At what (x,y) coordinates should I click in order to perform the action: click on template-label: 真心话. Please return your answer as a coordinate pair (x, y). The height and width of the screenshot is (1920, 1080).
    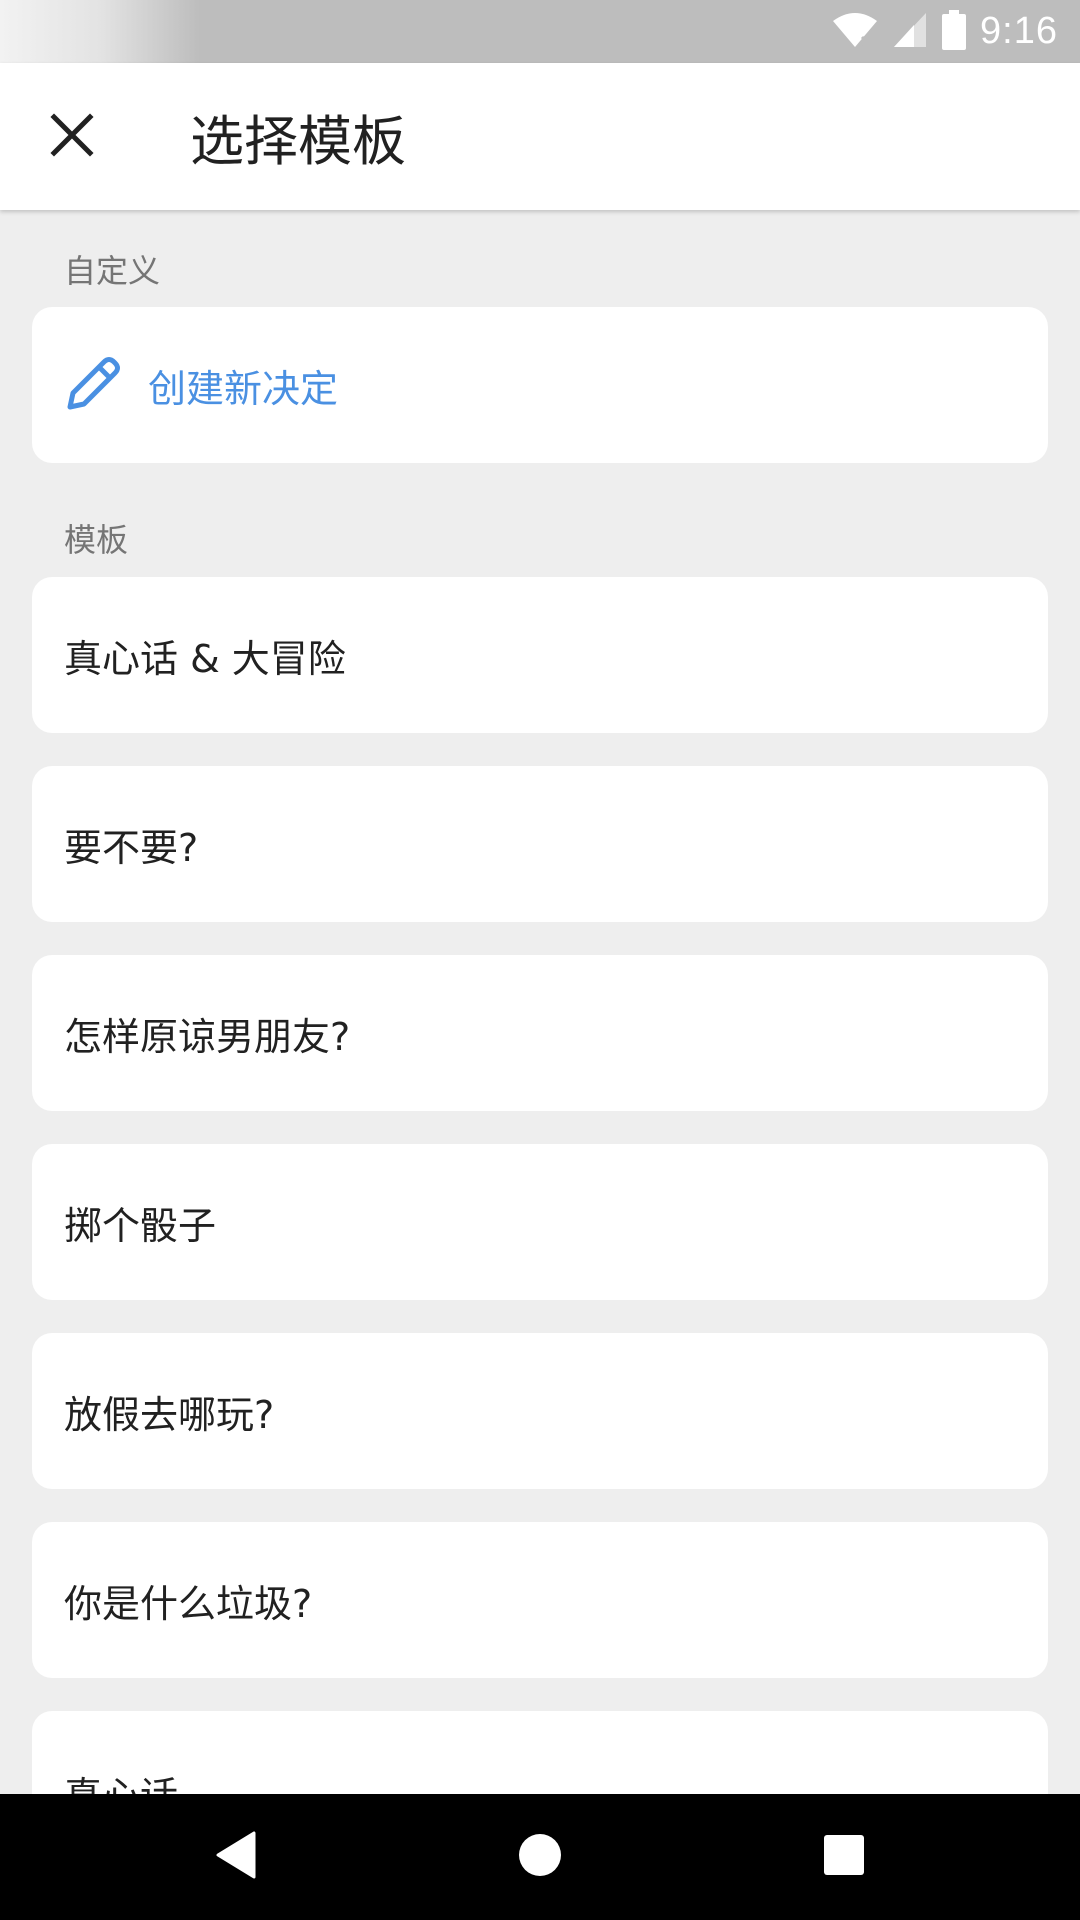
    Looking at the image, I should click on (121, 1779).